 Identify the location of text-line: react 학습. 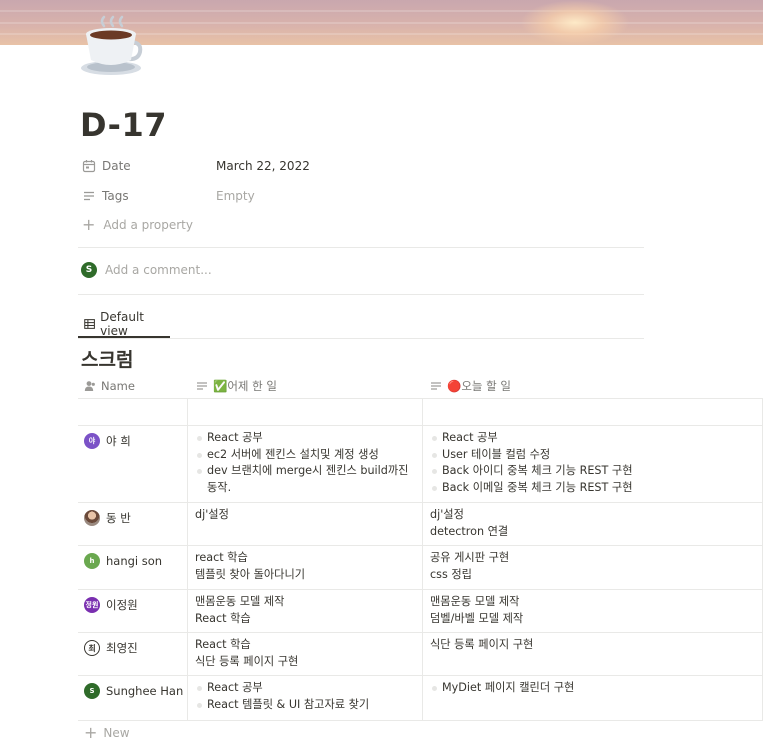
(221, 557).